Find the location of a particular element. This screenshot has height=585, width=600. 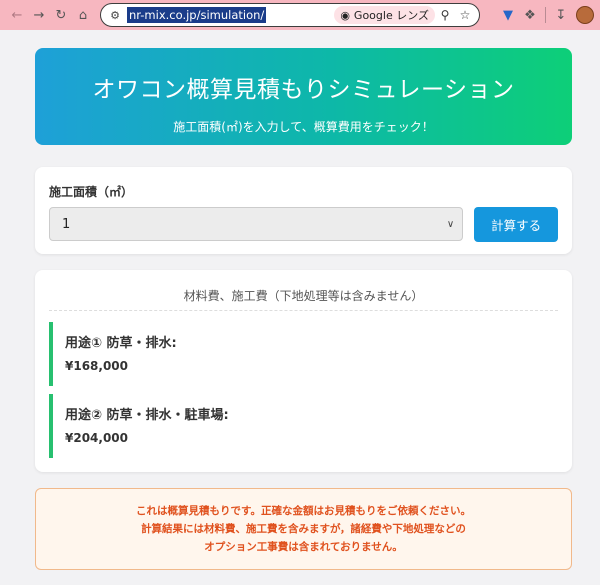

page-title: オワコン概算見積もりシミュレーション is located at coordinates (303, 90).